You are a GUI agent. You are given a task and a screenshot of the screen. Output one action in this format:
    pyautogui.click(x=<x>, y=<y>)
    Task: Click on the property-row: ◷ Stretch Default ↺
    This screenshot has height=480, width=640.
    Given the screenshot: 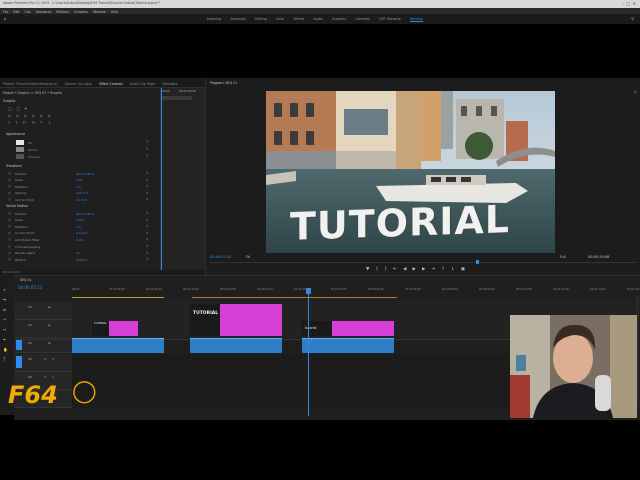 What is the action you would take?
    pyautogui.click(x=81, y=260)
    